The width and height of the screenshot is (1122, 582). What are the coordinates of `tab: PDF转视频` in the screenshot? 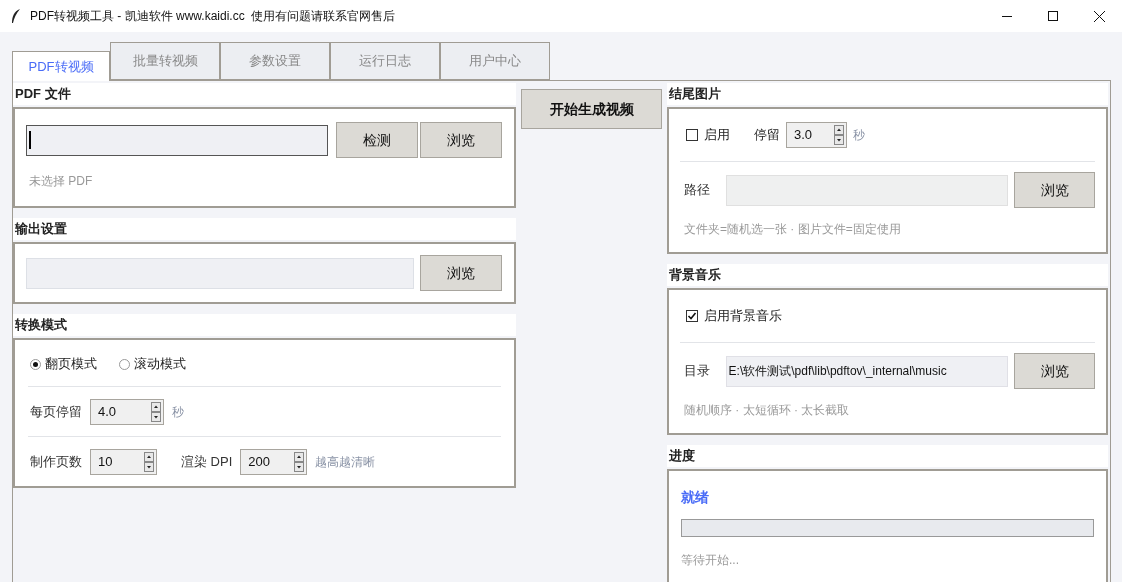 It's located at (61, 66).